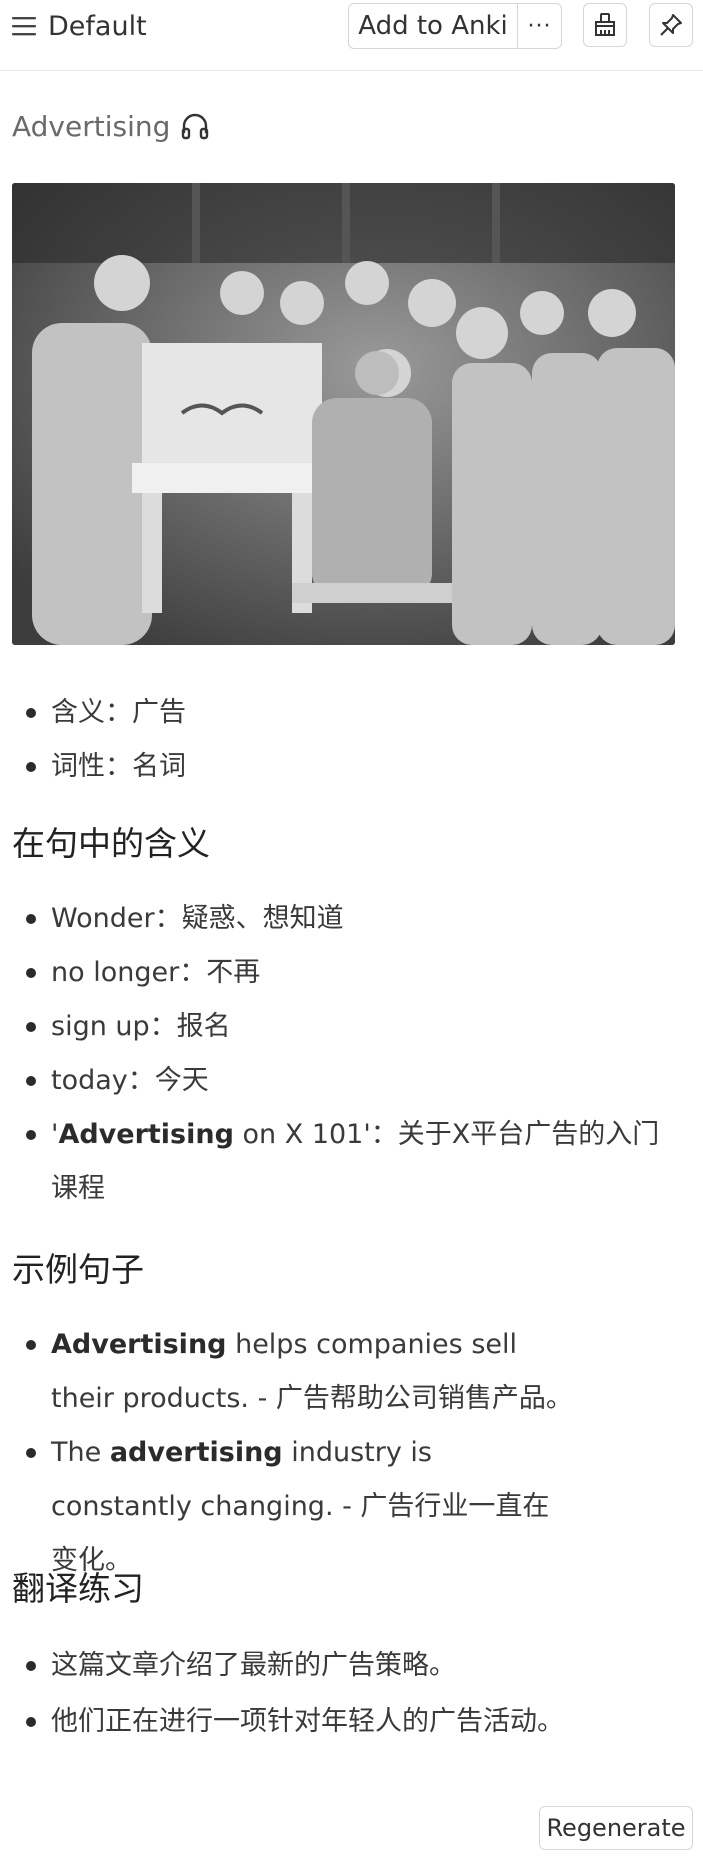 Image resolution: width=703 pixels, height=1872 pixels. What do you see at coordinates (539, 26) in the screenshot?
I see `more-options-button: ···` at bounding box center [539, 26].